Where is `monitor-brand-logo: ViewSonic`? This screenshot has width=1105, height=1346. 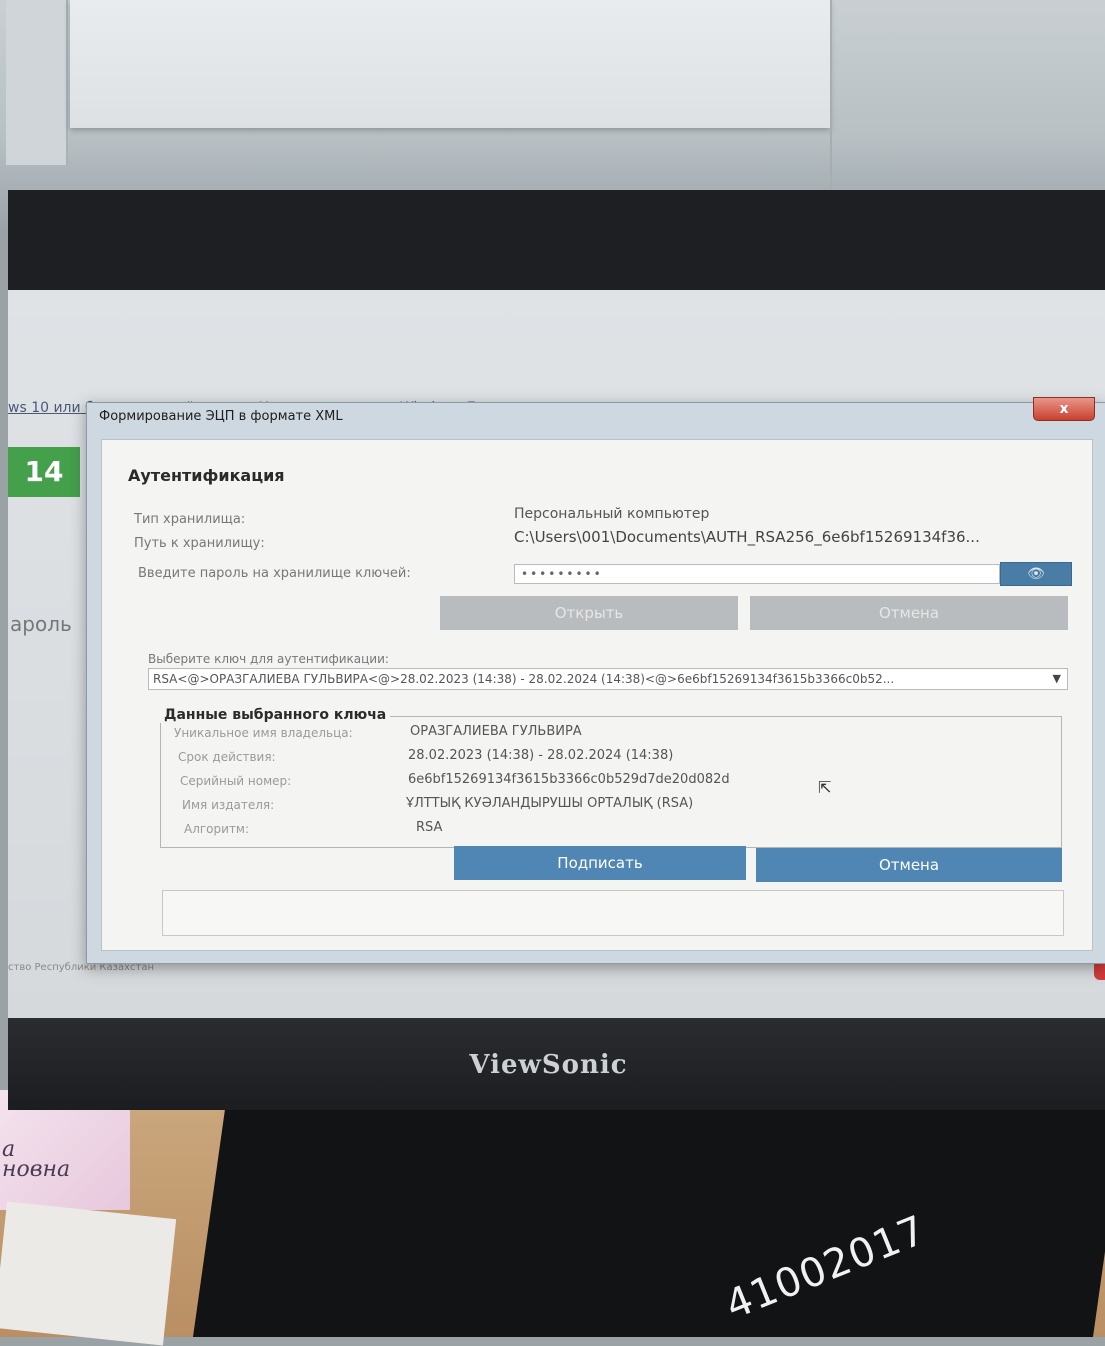
monitor-brand-logo: ViewSonic is located at coordinates (548, 1065).